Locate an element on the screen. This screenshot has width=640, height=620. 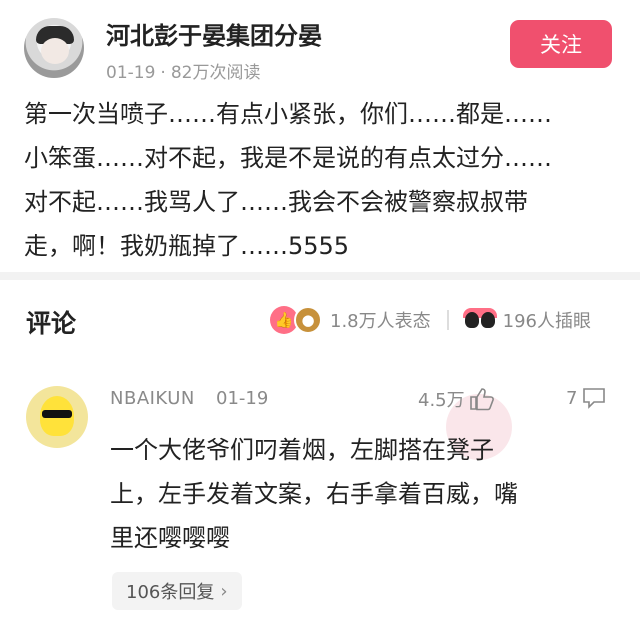
view-replies-button: 106条回复 › is located at coordinates (177, 591).